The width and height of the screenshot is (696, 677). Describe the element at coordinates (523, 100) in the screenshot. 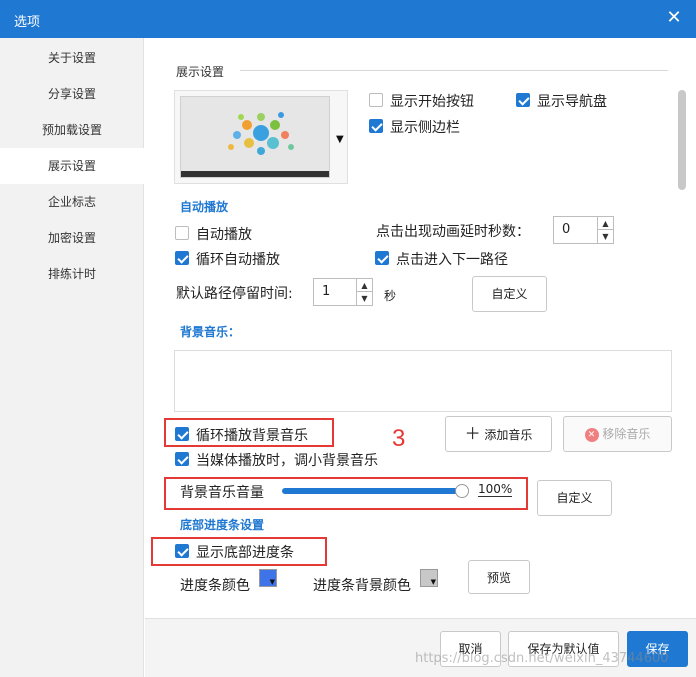

I see `show-navigator-checkbox` at that location.